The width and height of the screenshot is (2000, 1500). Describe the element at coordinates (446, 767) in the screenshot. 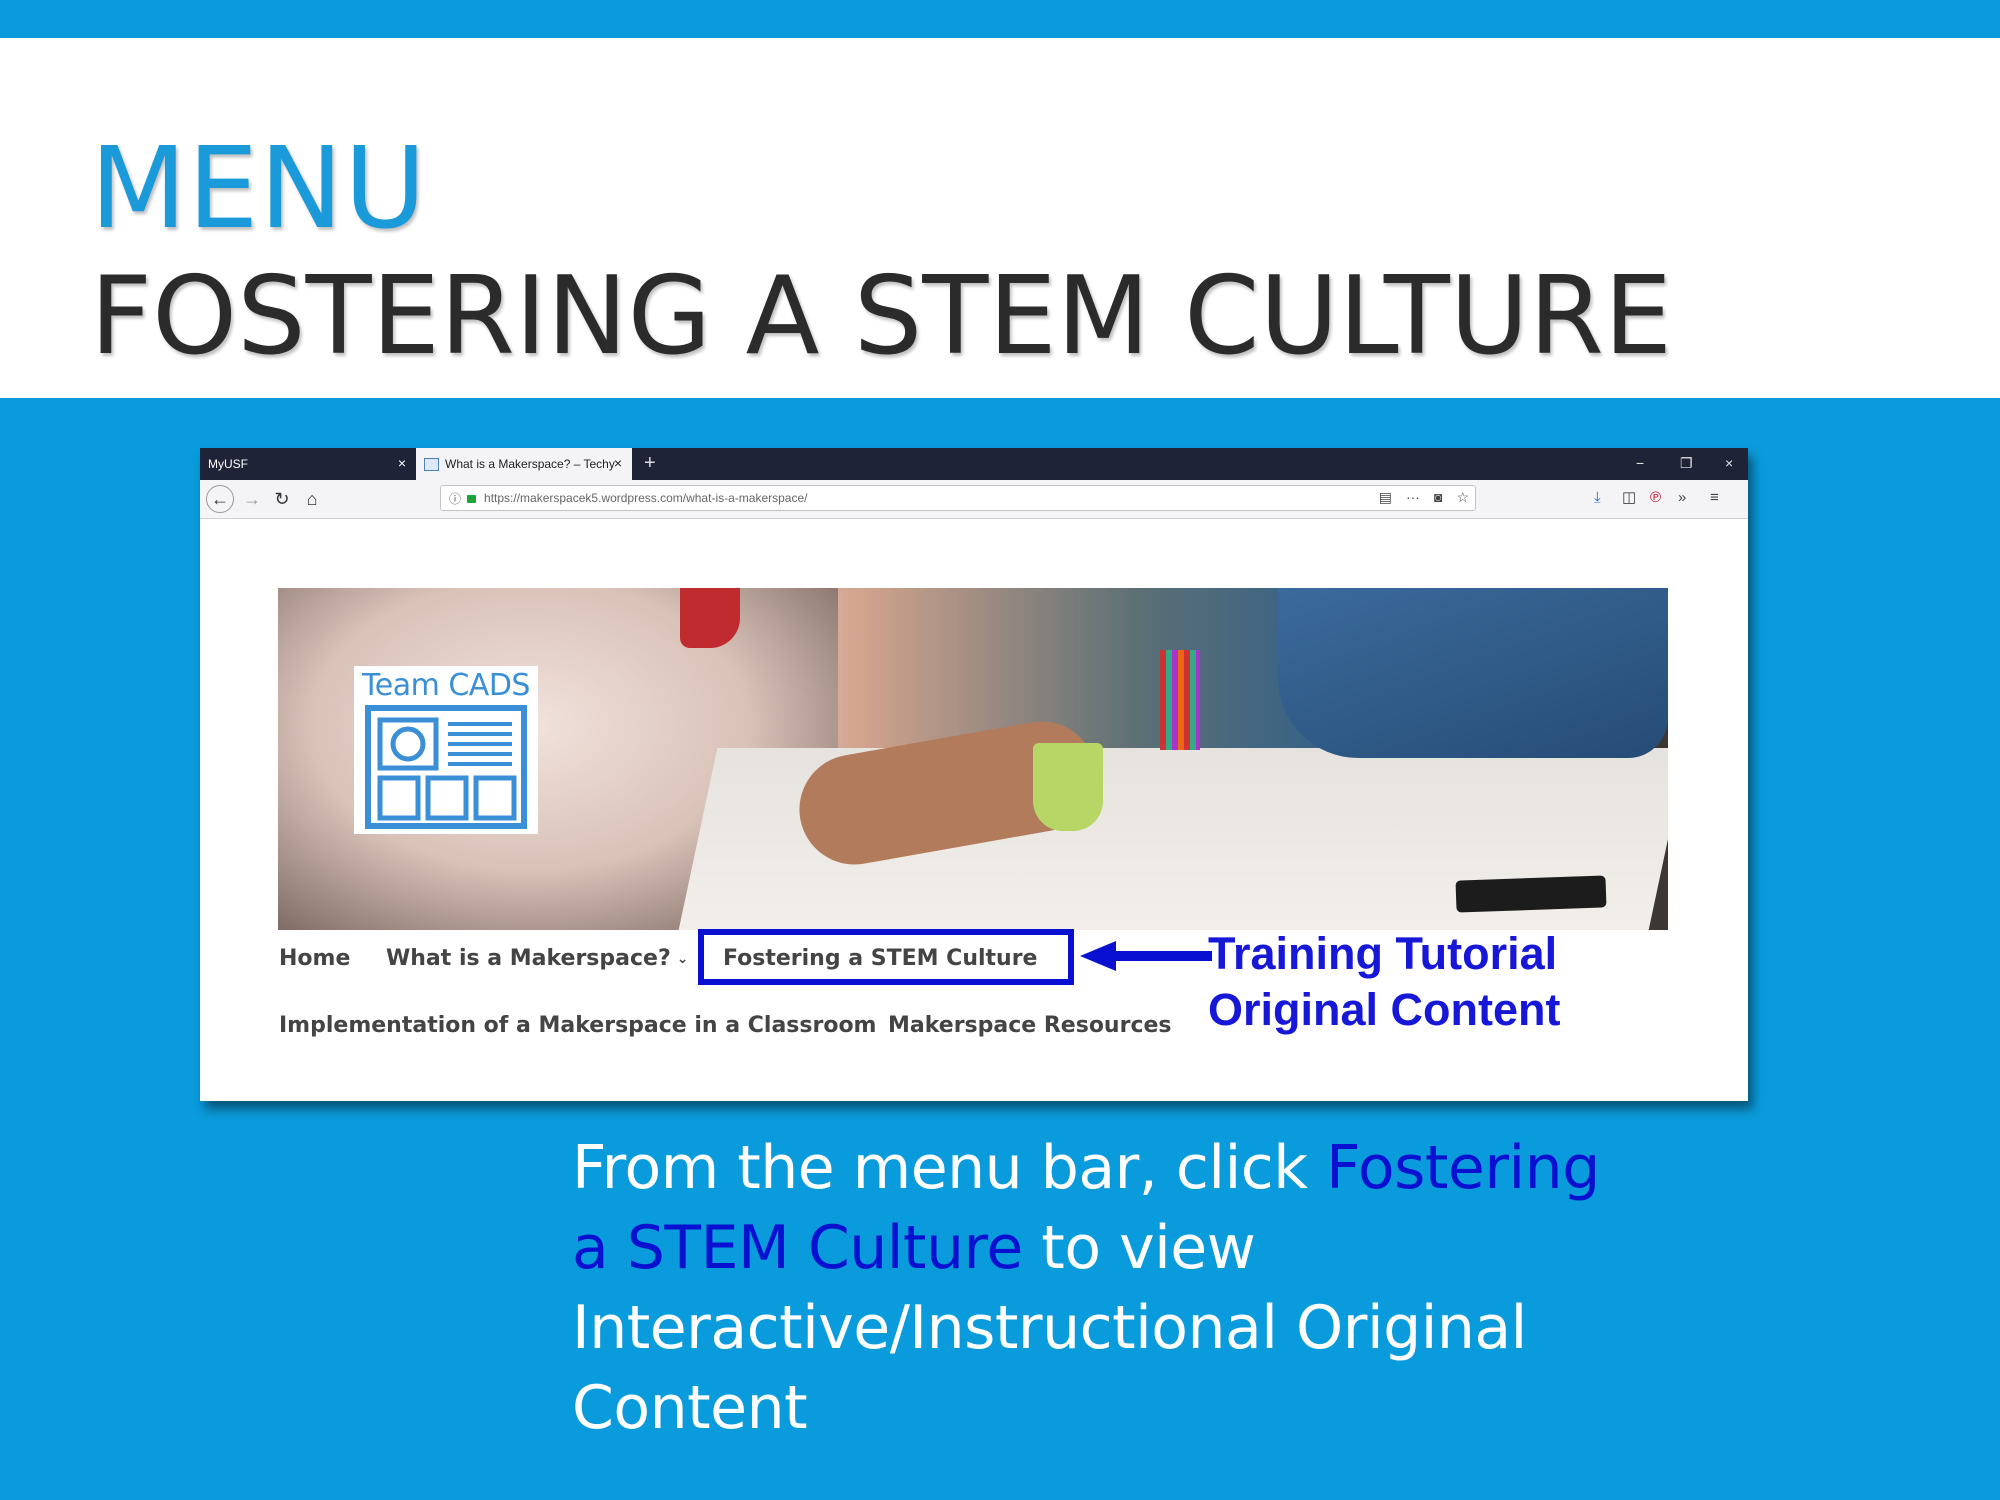

I see `layout-logo-icon` at that location.